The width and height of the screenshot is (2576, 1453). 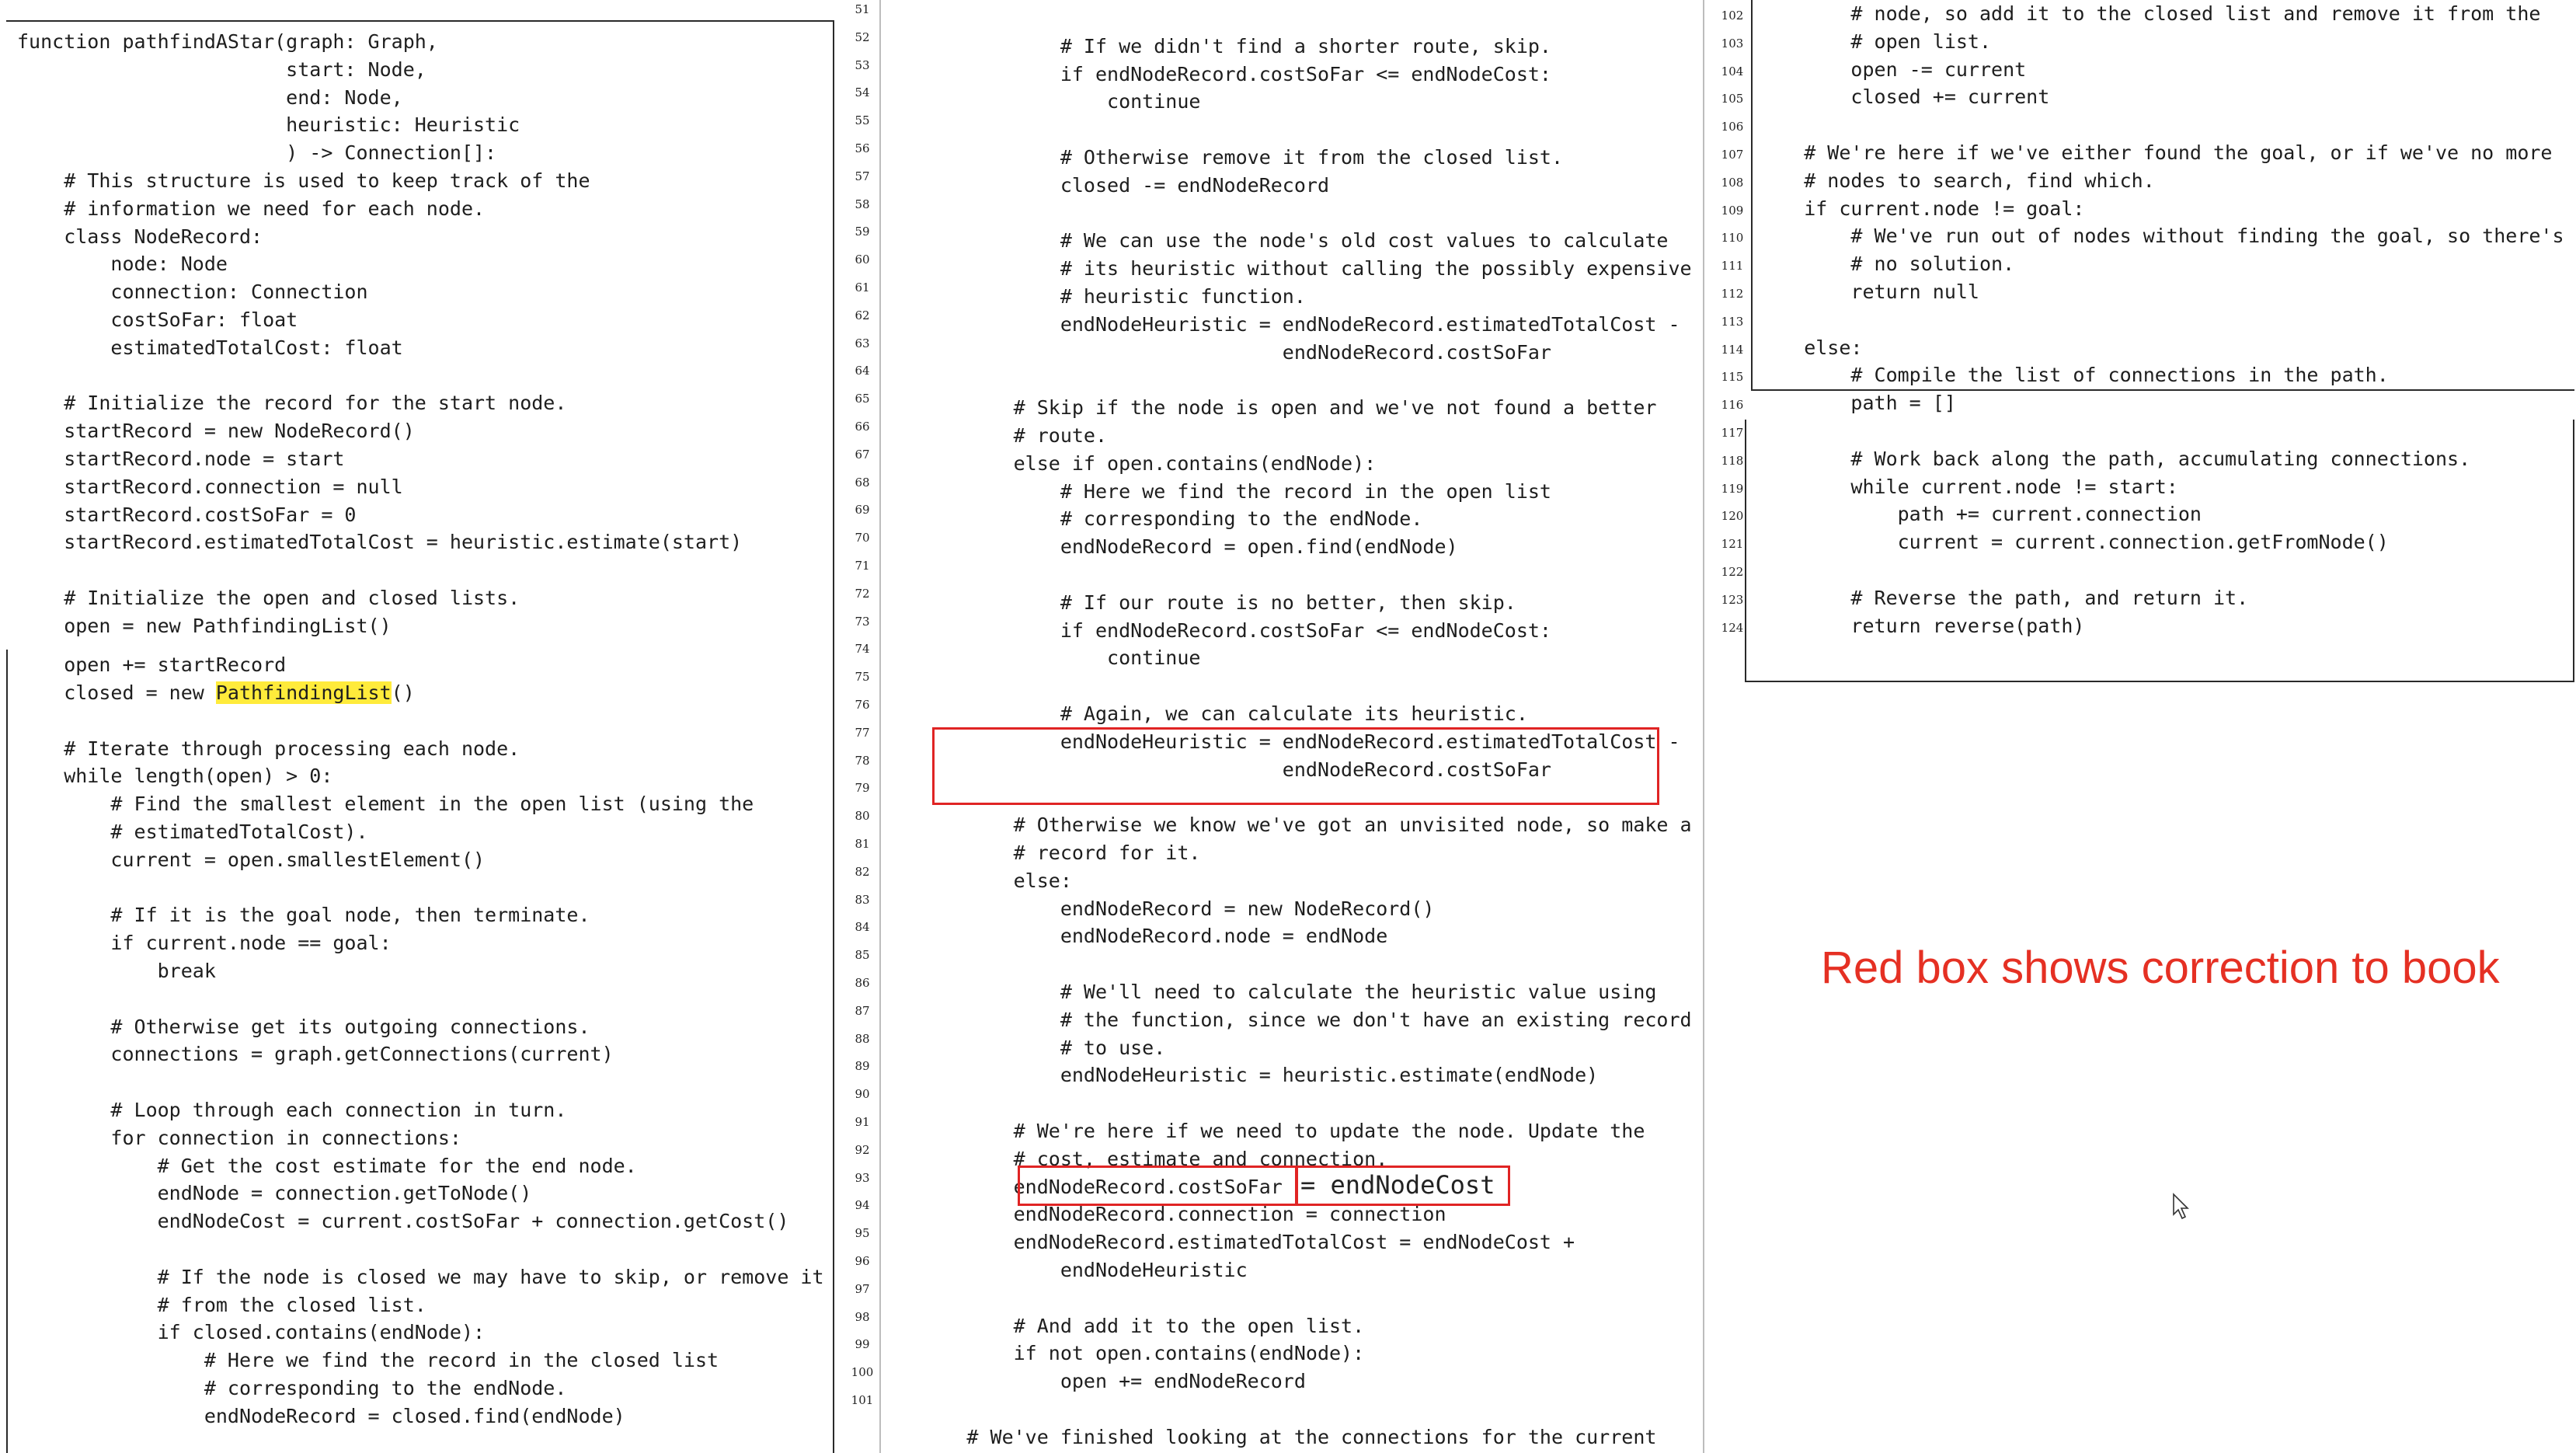 I want to click on code-line: if current.node != goal:, so click(x=1921, y=208).